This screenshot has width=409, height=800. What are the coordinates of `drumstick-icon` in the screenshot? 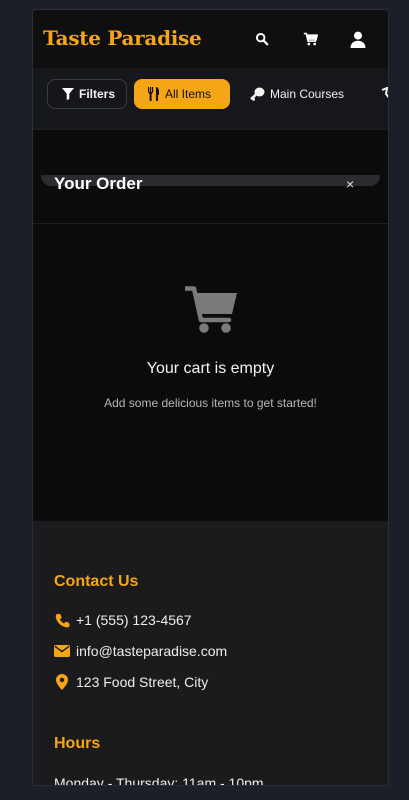 It's located at (257, 94).